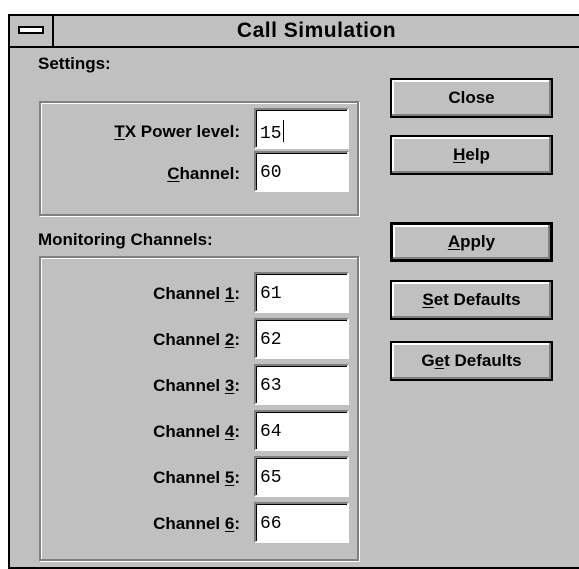 This screenshot has height=569, width=579. I want to click on tx-power-value: 15, so click(271, 134).